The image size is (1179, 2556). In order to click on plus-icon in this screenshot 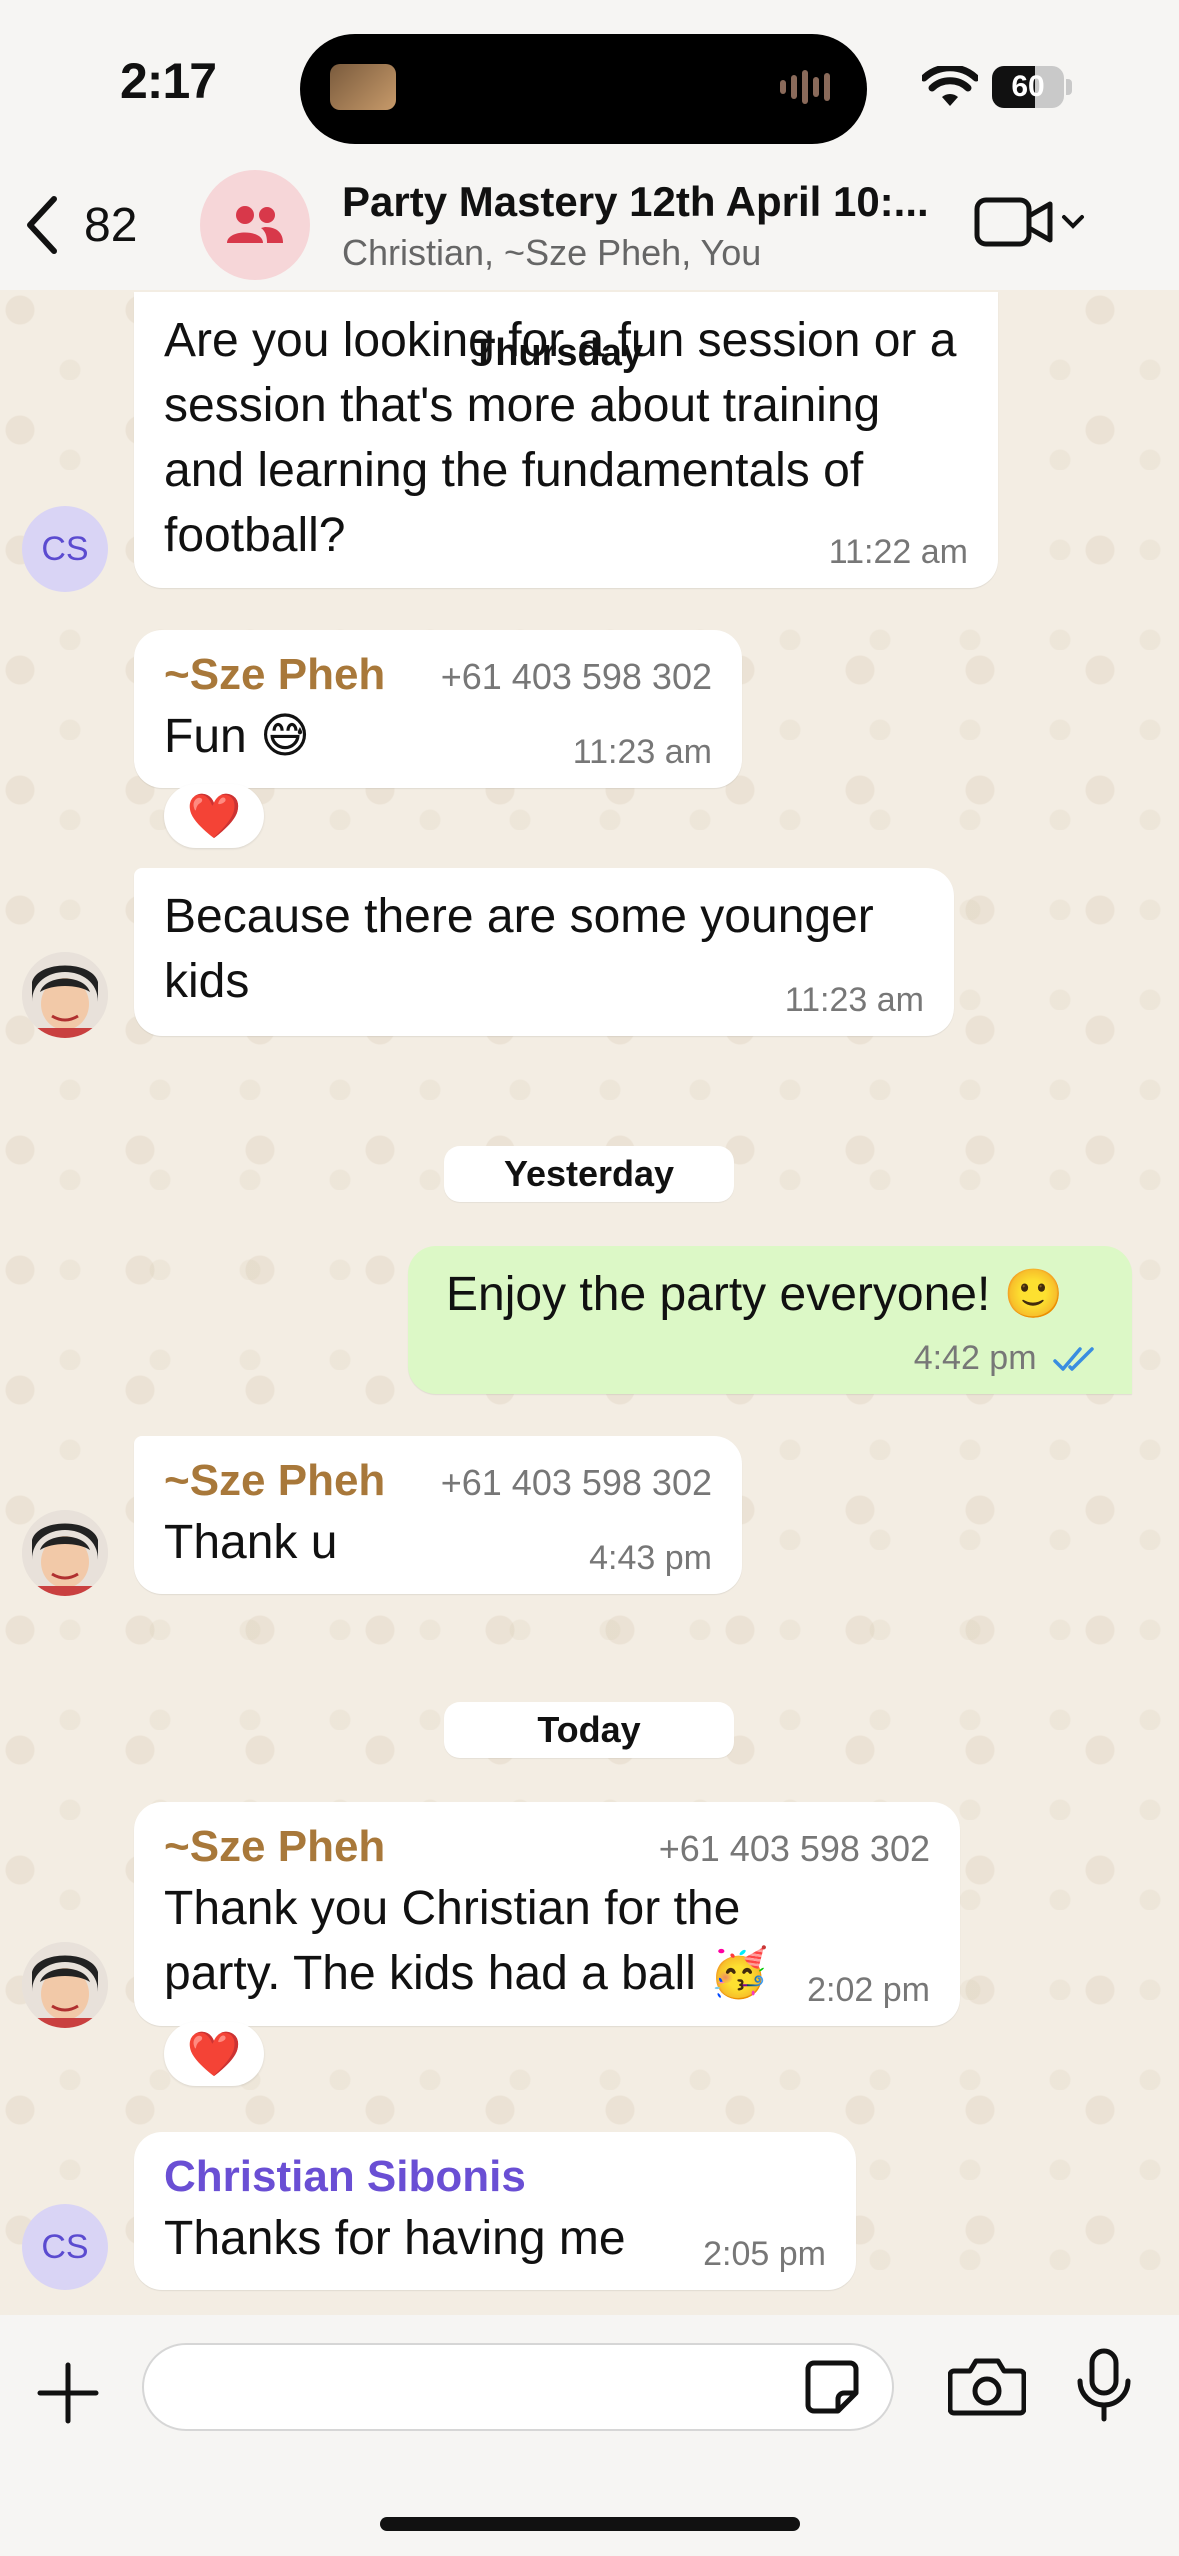, I will do `click(68, 2393)`.